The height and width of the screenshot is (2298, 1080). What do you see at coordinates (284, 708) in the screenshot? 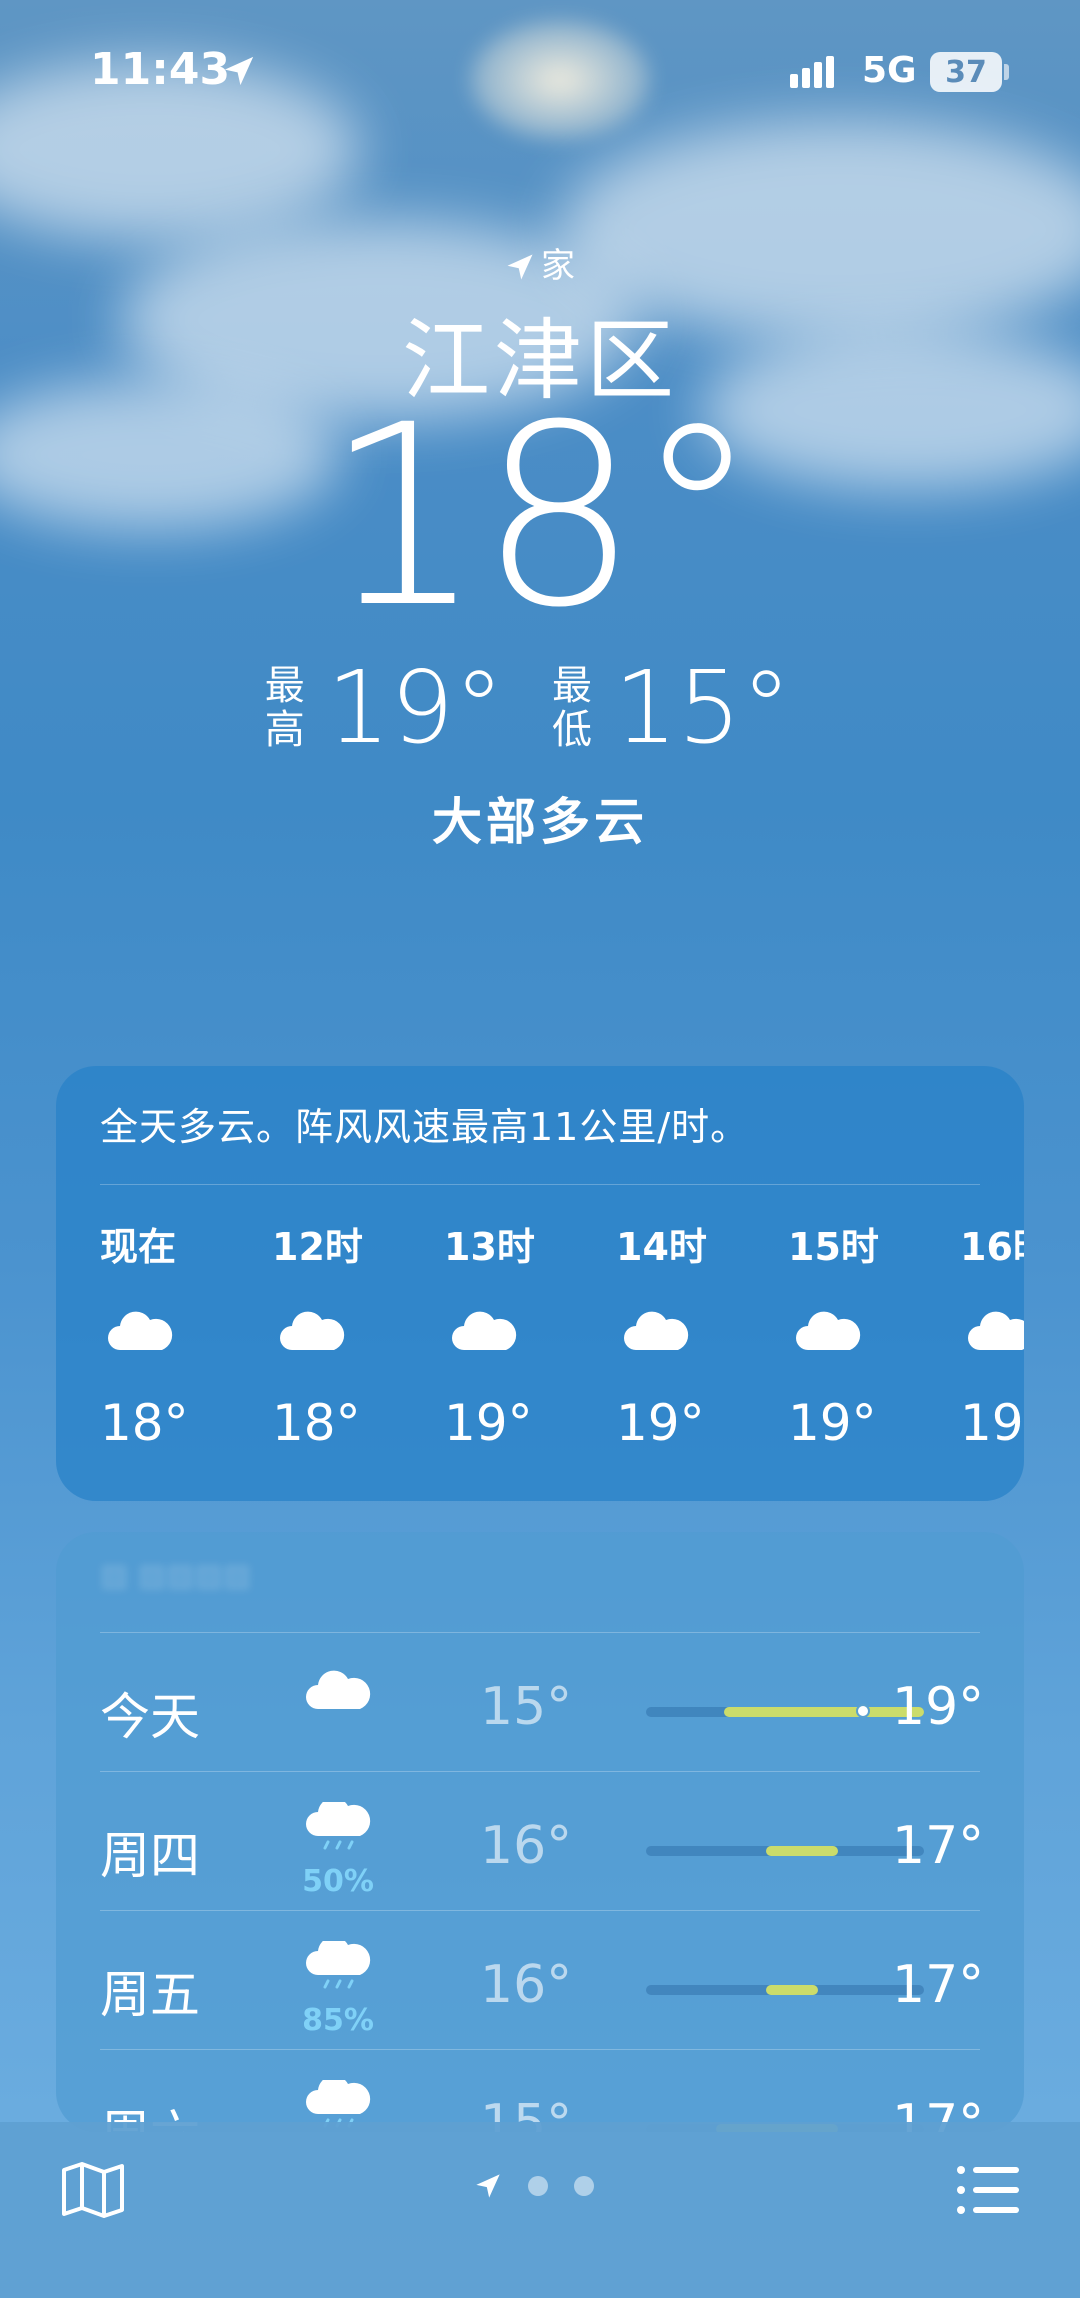
I see `high-label: 最高` at bounding box center [284, 708].